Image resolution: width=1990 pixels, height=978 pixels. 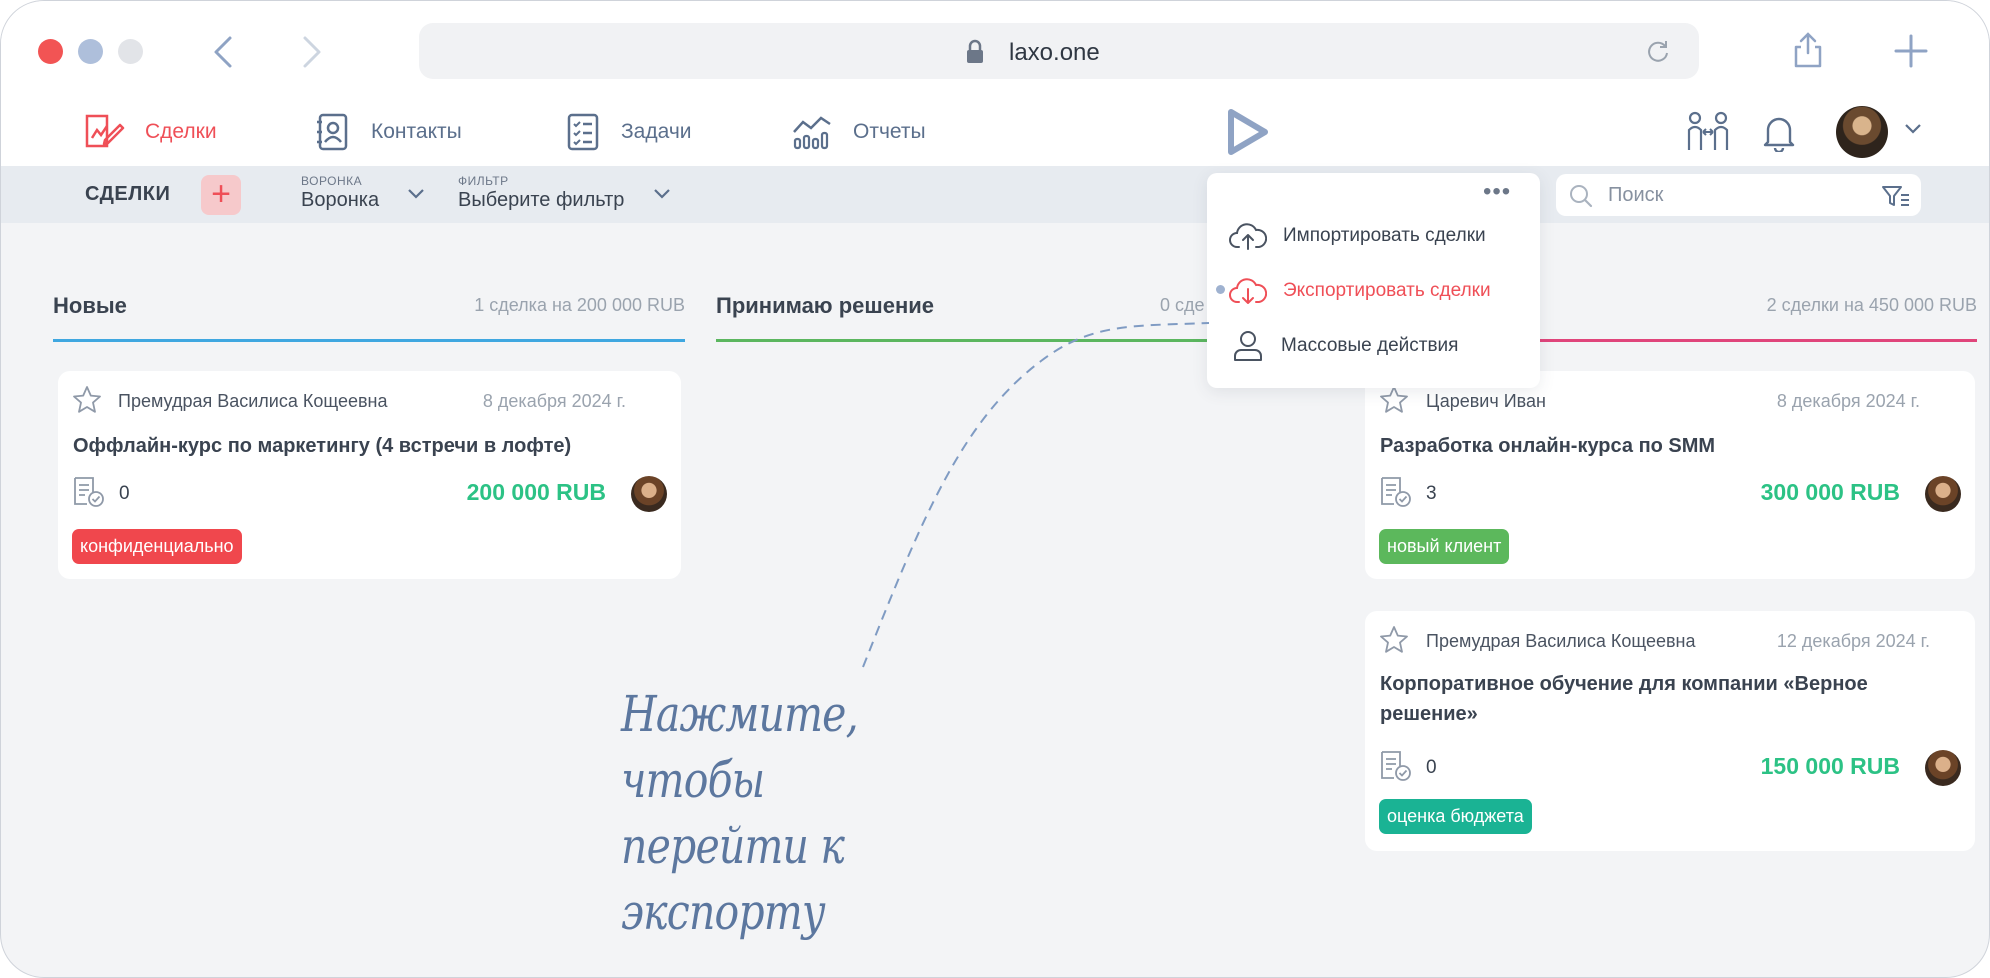 What do you see at coordinates (740, 747) in the screenshot?
I see `hint-line-1: Нажмите, чтобы` at bounding box center [740, 747].